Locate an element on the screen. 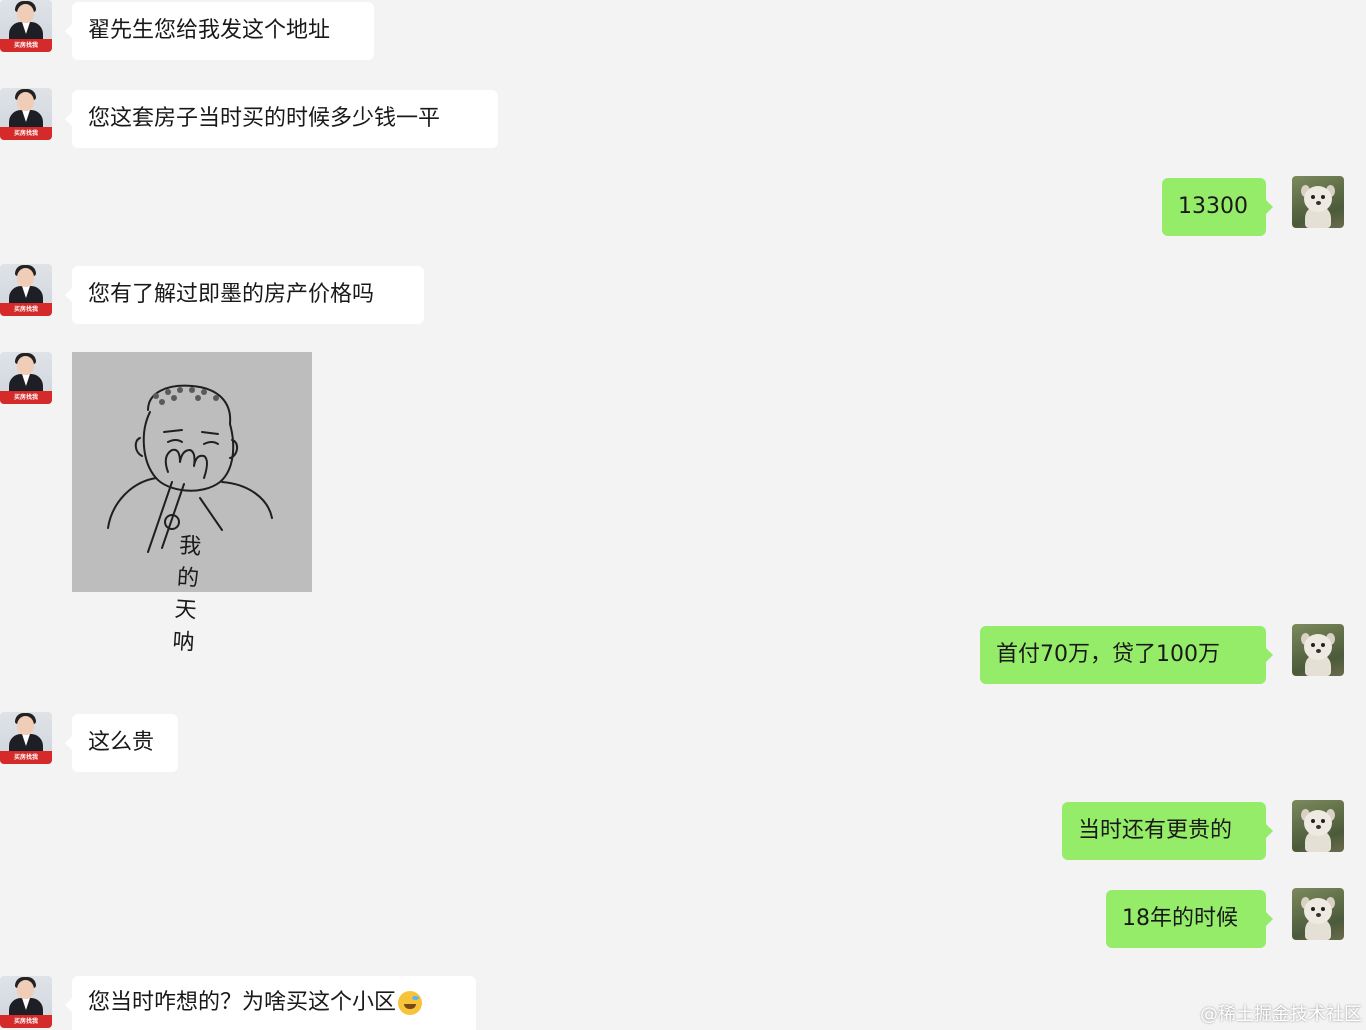  message-bubble: 您有了解过即墨的房产价格吗 is located at coordinates (244, 295).